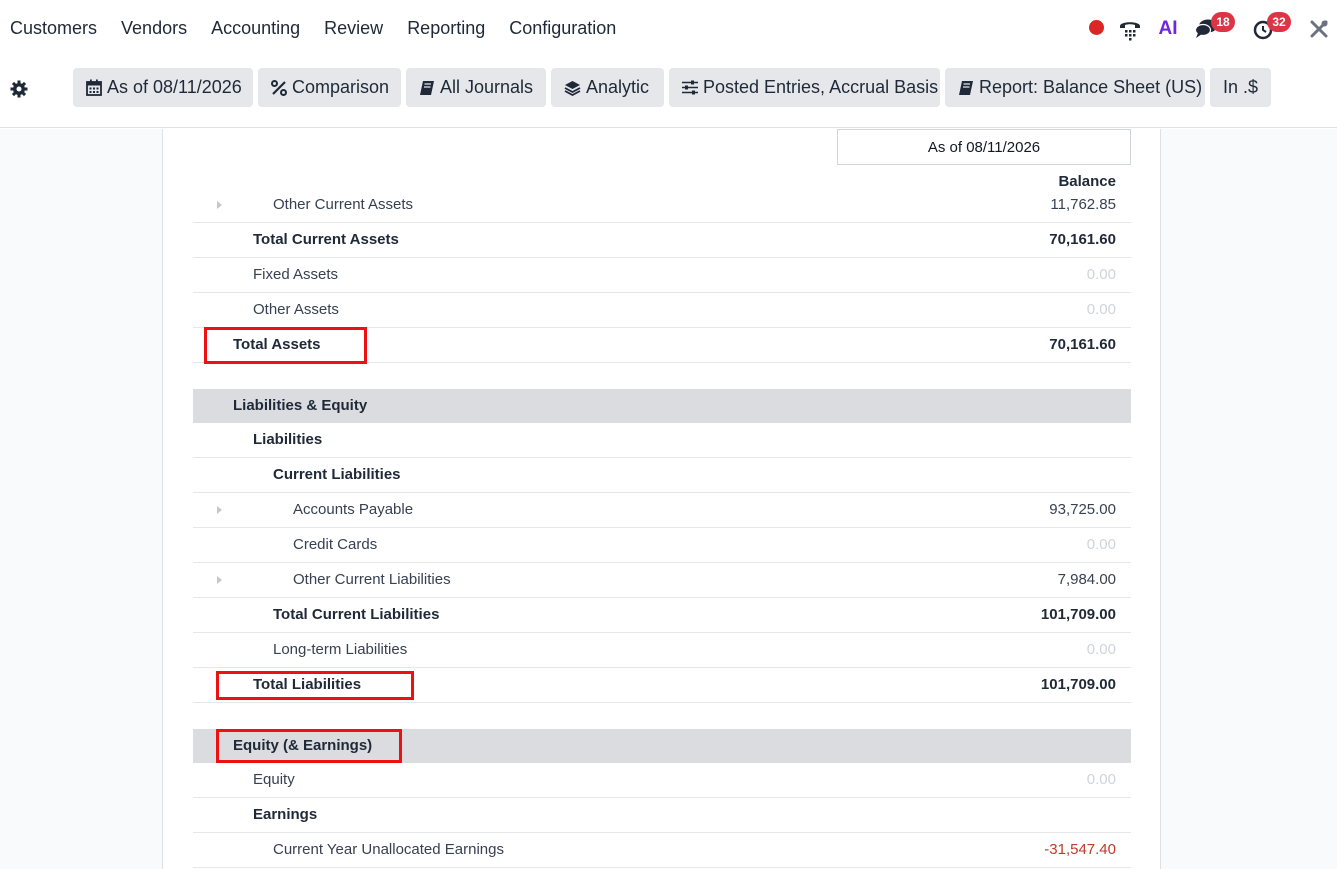 Image resolution: width=1337 pixels, height=869 pixels. Describe the element at coordinates (1083, 204) in the screenshot. I see `line-amount: 11,762.85` at that location.